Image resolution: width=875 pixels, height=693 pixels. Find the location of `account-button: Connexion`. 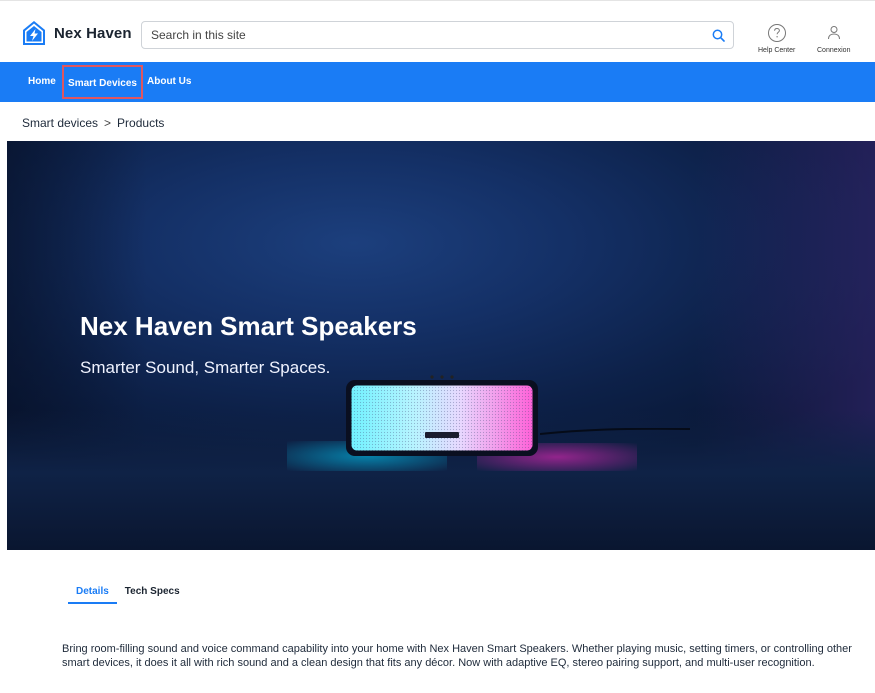

account-button: Connexion is located at coordinates (833, 38).